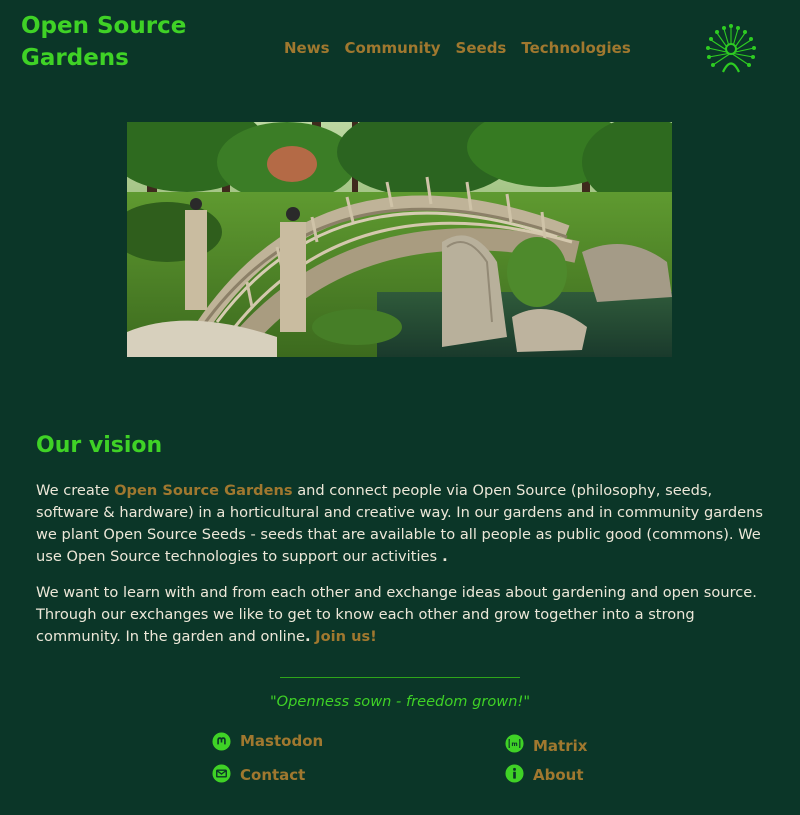 This screenshot has height=815, width=800. What do you see at coordinates (560, 746) in the screenshot?
I see `matrix-label: Matrix` at bounding box center [560, 746].